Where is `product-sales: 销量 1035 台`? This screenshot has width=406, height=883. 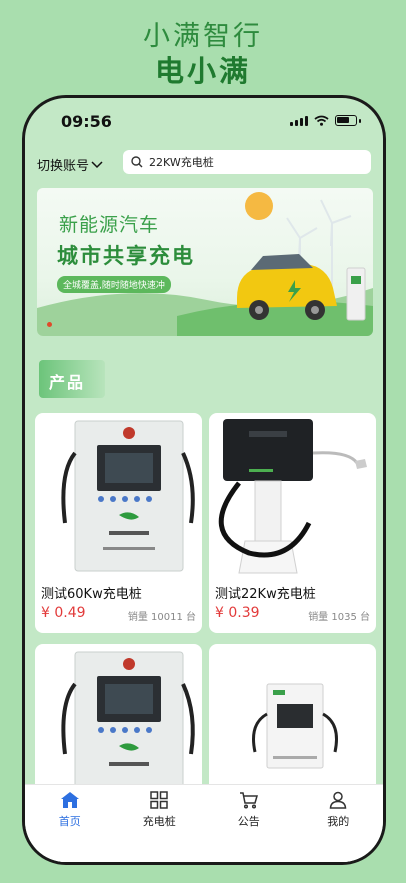 product-sales: 销量 1035 台 is located at coordinates (339, 617).